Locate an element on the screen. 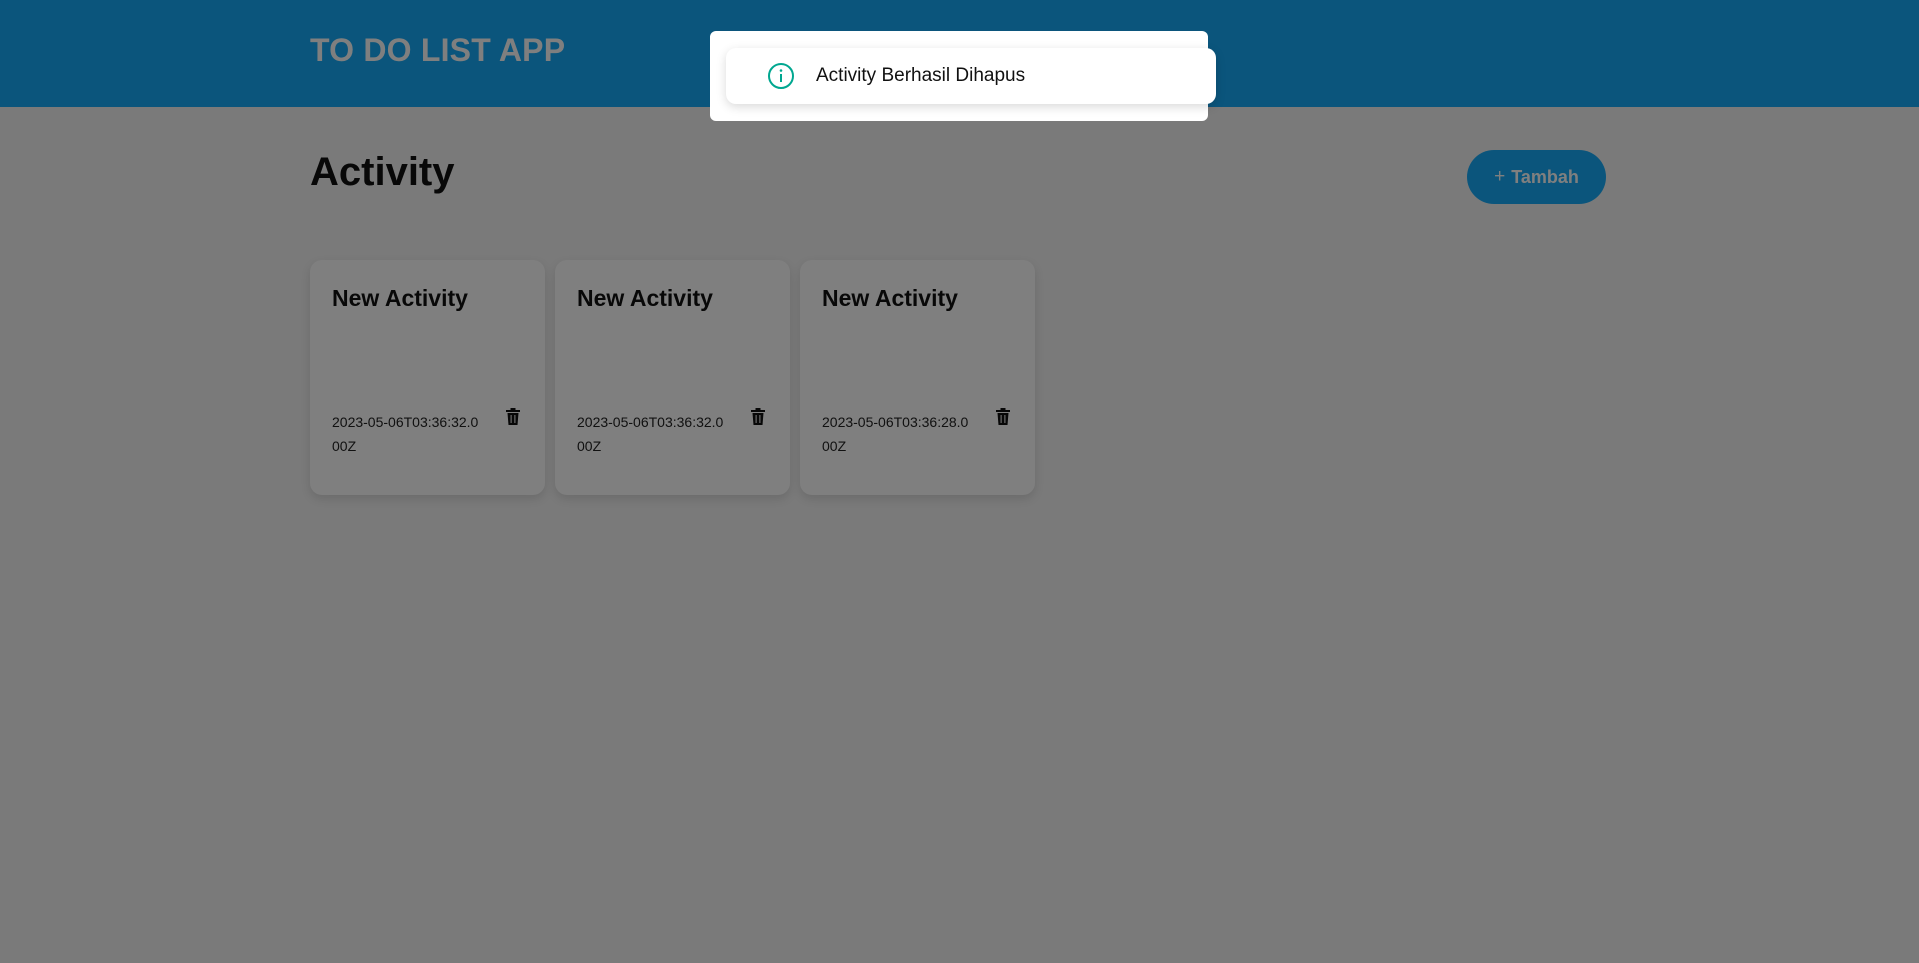 The height and width of the screenshot is (963, 1919). toast-message: Activity Berhasil Dihapus is located at coordinates (921, 75).